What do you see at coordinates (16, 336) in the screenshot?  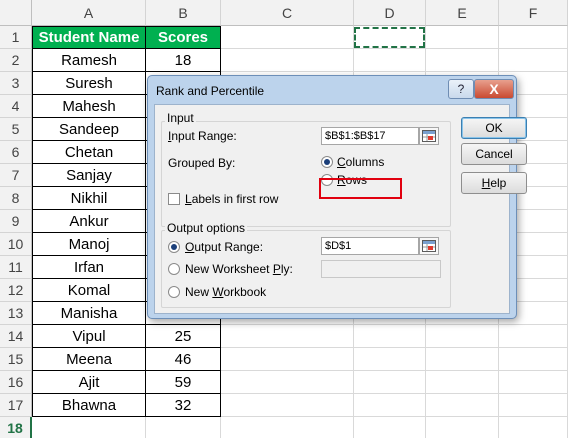 I see `row-header-14: 14` at bounding box center [16, 336].